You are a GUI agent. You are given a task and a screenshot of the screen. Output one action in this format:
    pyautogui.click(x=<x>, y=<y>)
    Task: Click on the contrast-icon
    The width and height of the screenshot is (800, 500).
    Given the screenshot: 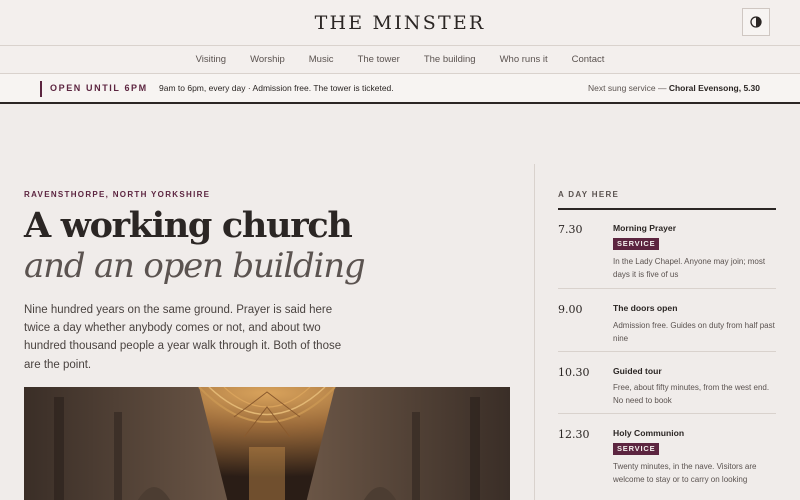 What is the action you would take?
    pyautogui.click(x=756, y=22)
    